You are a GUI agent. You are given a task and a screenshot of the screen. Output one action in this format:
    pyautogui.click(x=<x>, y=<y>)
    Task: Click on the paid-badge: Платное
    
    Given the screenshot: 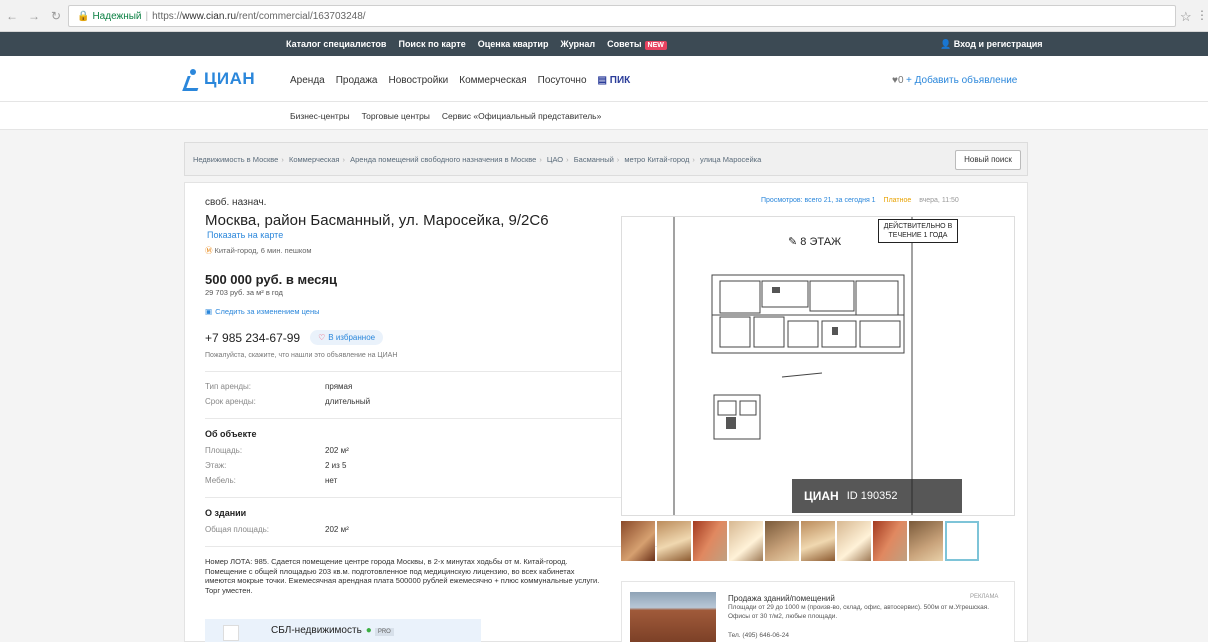 What is the action you would take?
    pyautogui.click(x=897, y=200)
    